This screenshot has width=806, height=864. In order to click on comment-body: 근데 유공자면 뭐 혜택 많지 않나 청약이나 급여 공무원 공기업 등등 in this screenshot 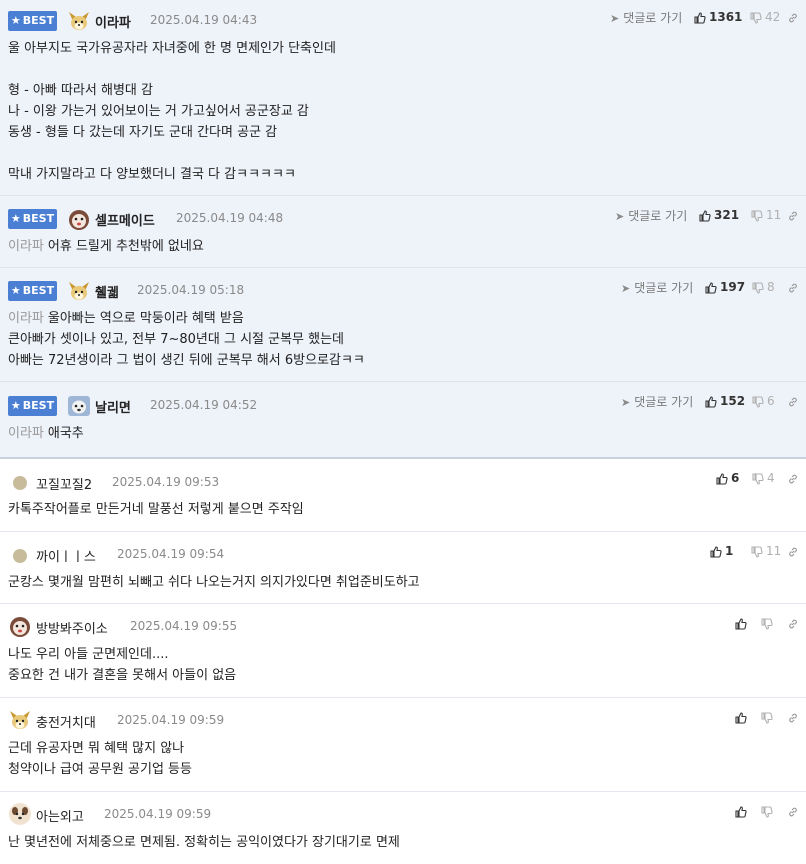, I will do `click(100, 759)`.